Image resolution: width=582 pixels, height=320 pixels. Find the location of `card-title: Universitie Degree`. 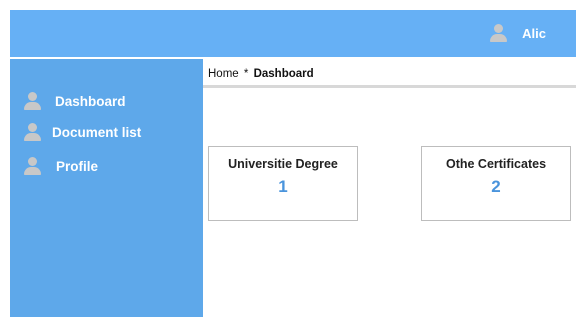

card-title: Universitie Degree is located at coordinates (283, 164).